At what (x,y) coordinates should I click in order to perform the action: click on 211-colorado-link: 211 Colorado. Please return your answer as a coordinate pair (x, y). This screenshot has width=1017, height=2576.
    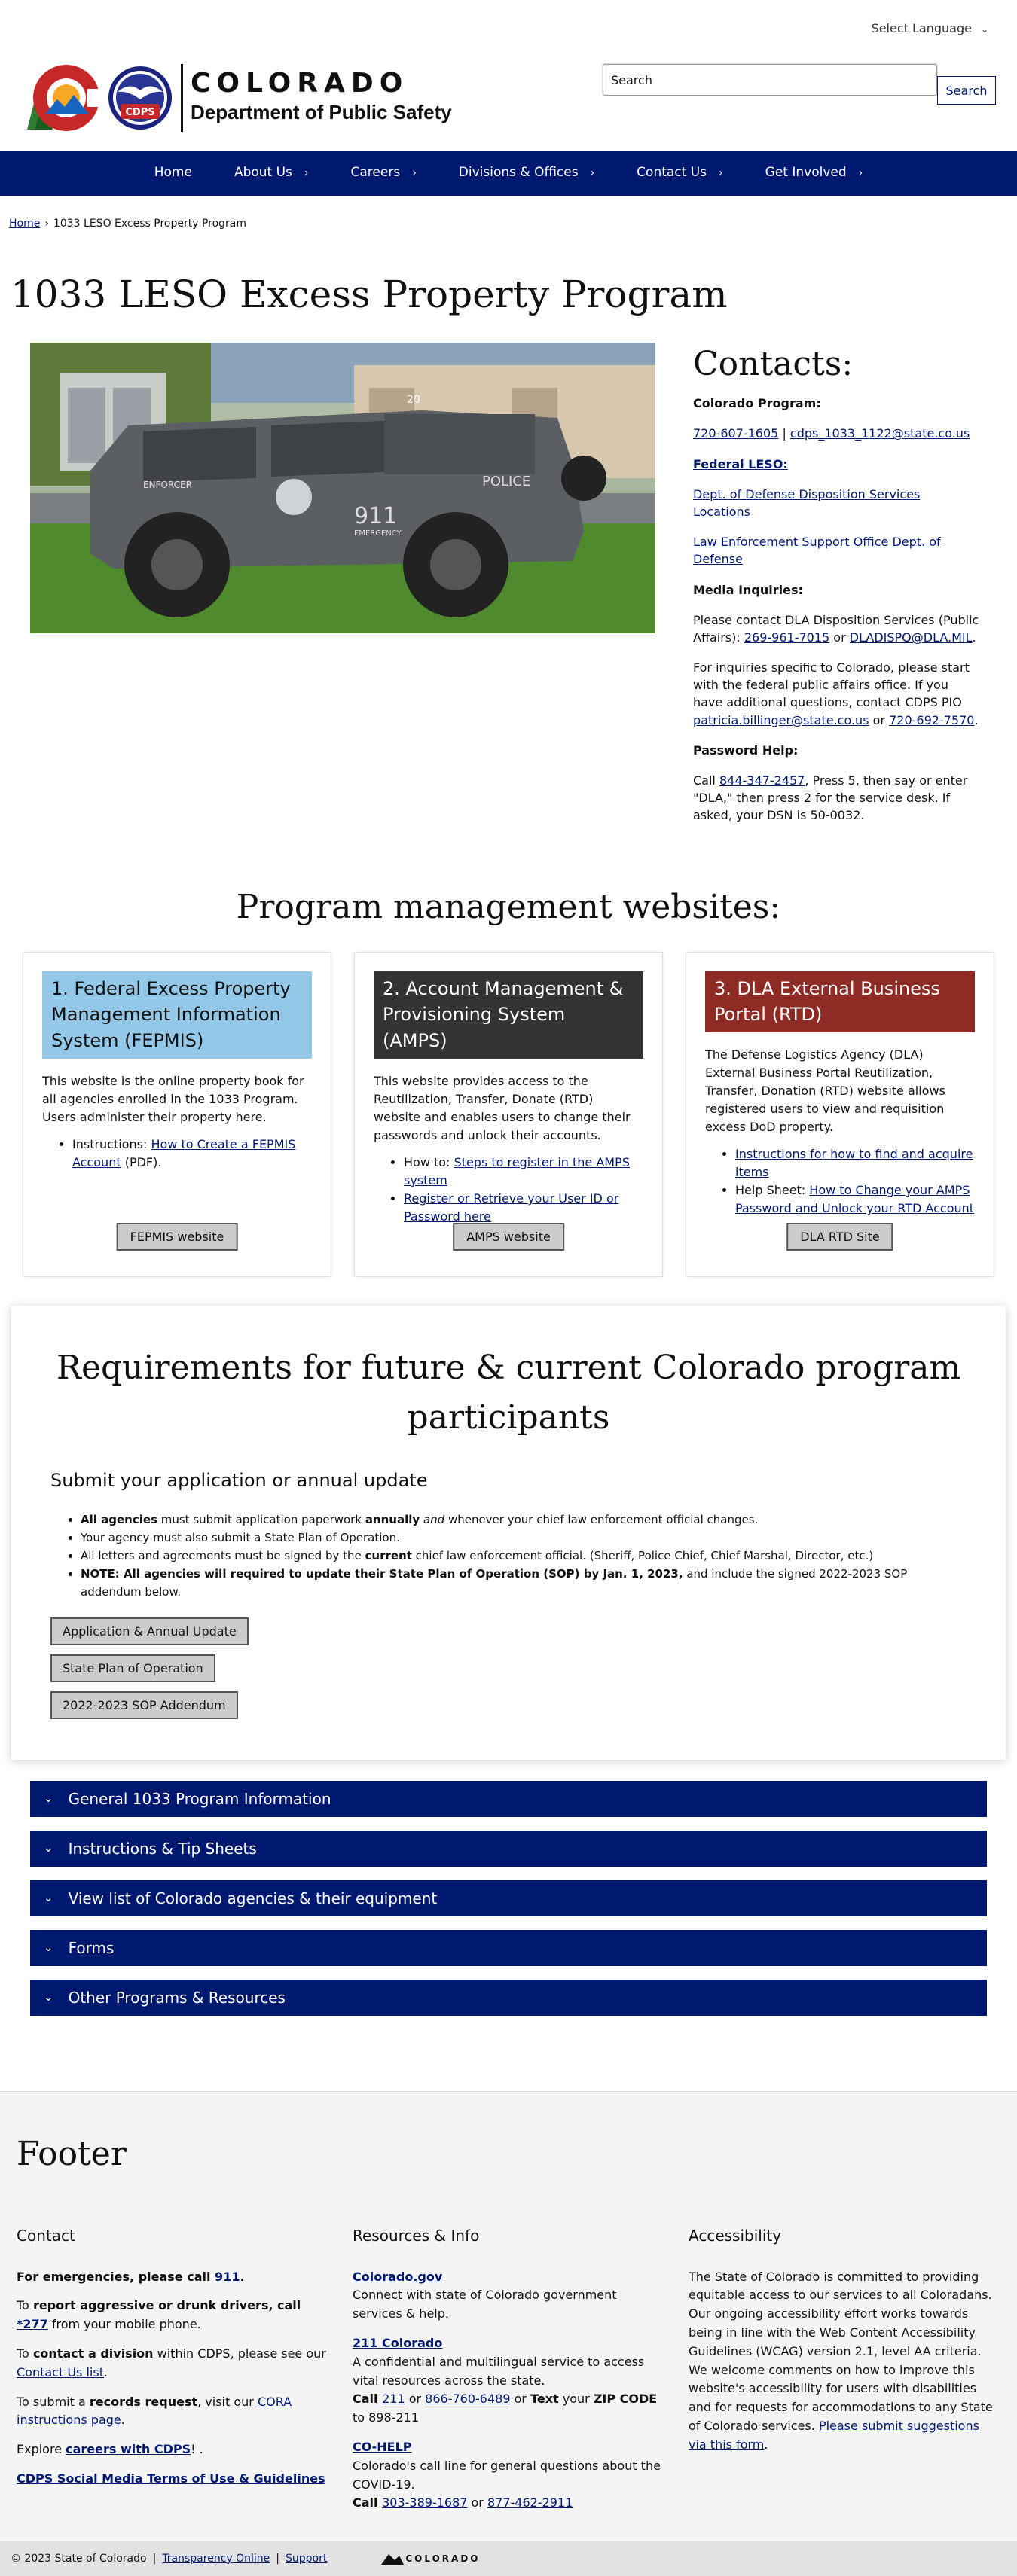
    Looking at the image, I should click on (397, 2343).